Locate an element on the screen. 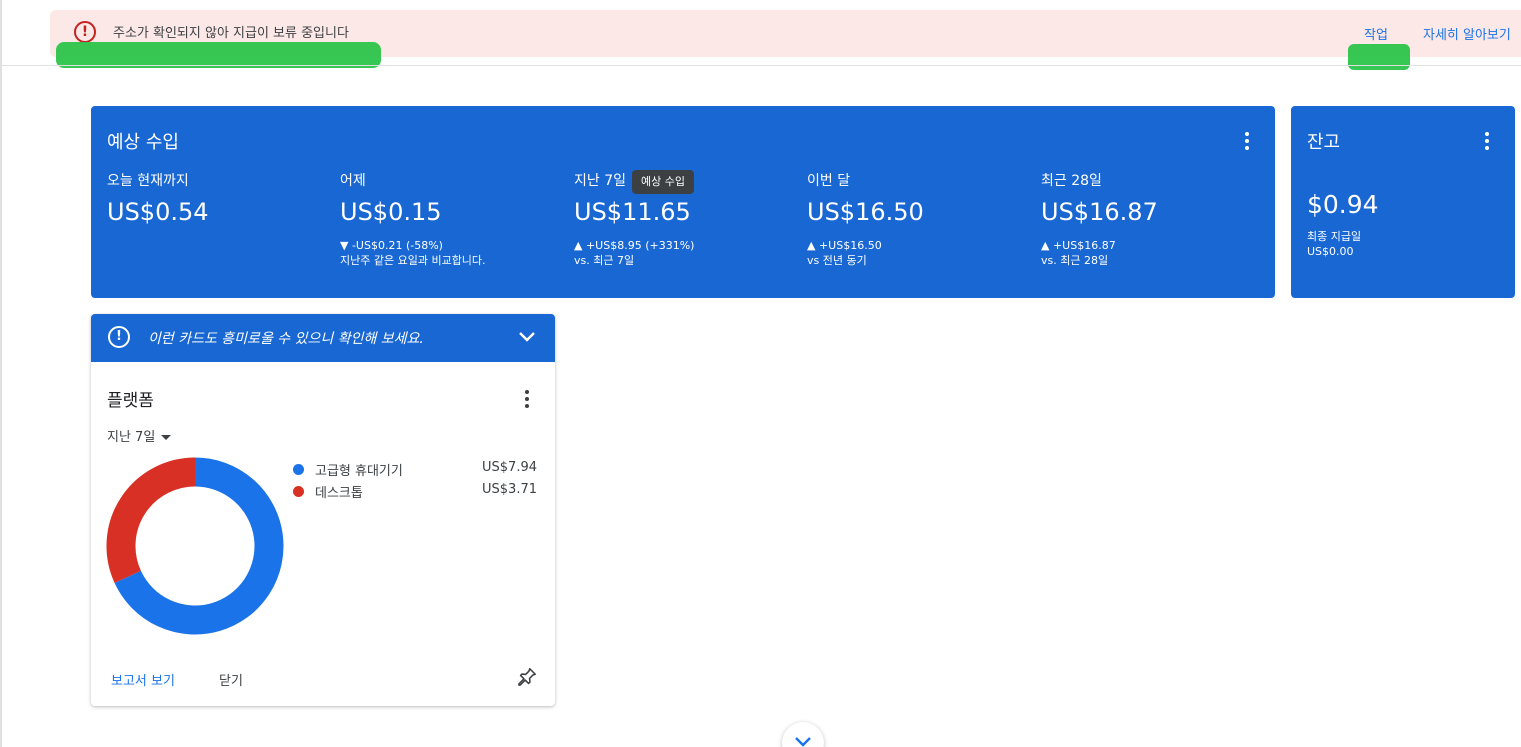  payment-hold-banner: ! 주소가 확인되지 않아 지급이 보류 중입니다 작업 자세히 알아보기 is located at coordinates (785, 40).